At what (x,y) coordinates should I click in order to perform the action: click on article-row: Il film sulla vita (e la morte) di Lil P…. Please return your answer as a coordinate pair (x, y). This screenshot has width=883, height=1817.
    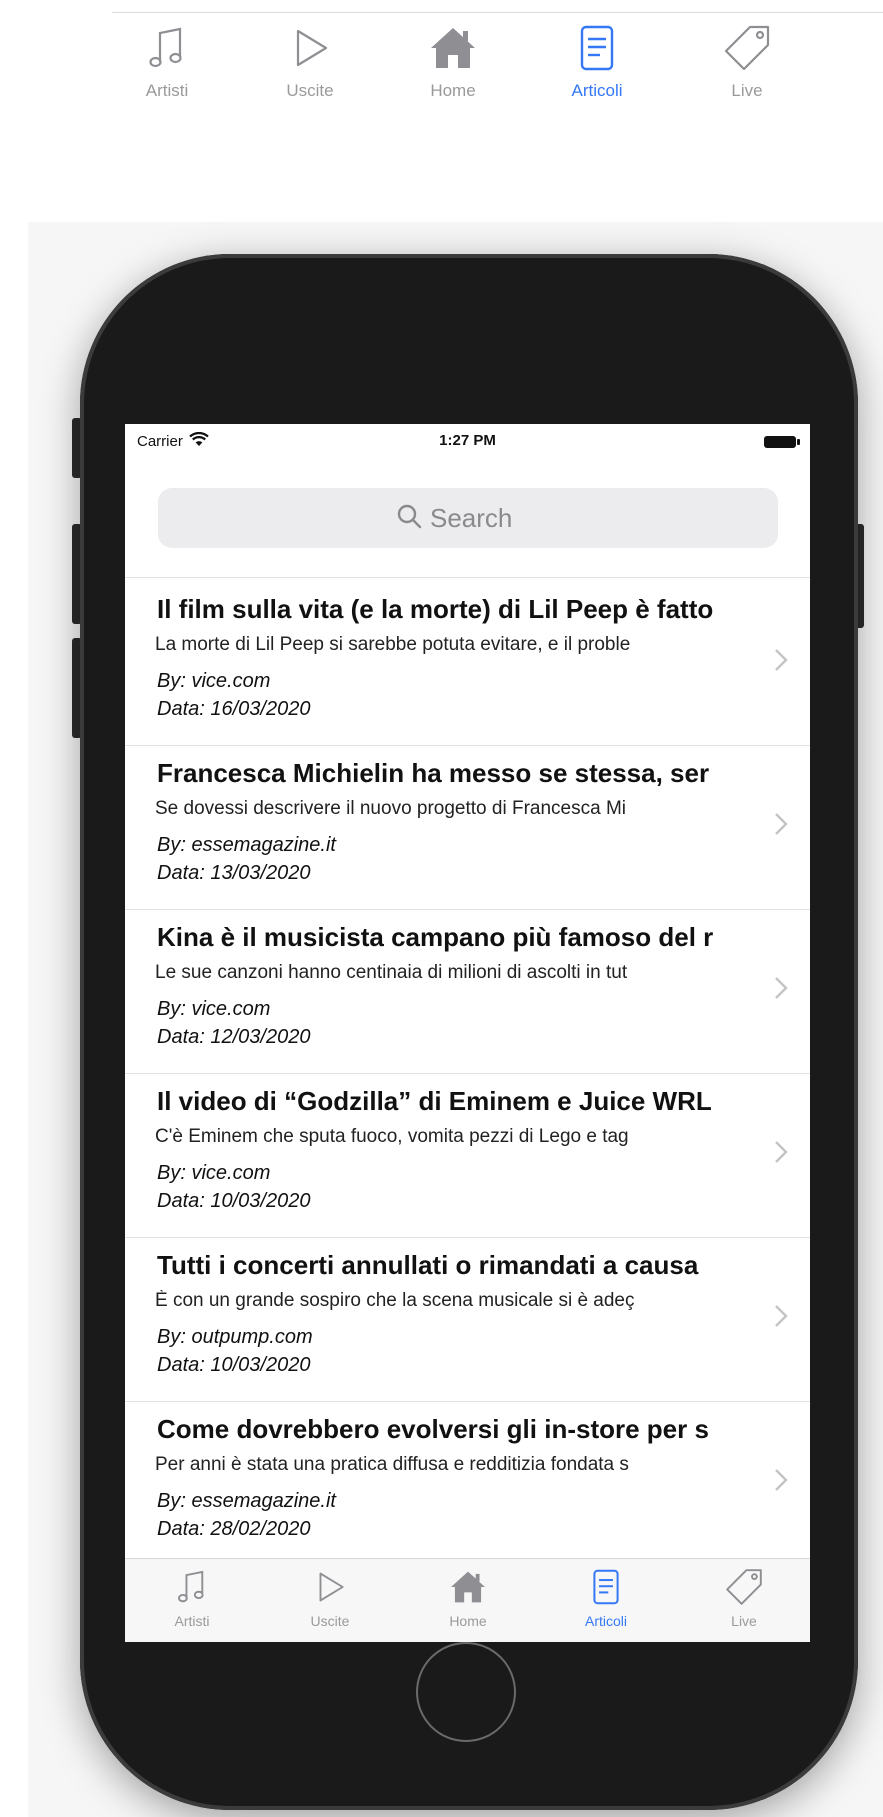
    Looking at the image, I should click on (467, 664).